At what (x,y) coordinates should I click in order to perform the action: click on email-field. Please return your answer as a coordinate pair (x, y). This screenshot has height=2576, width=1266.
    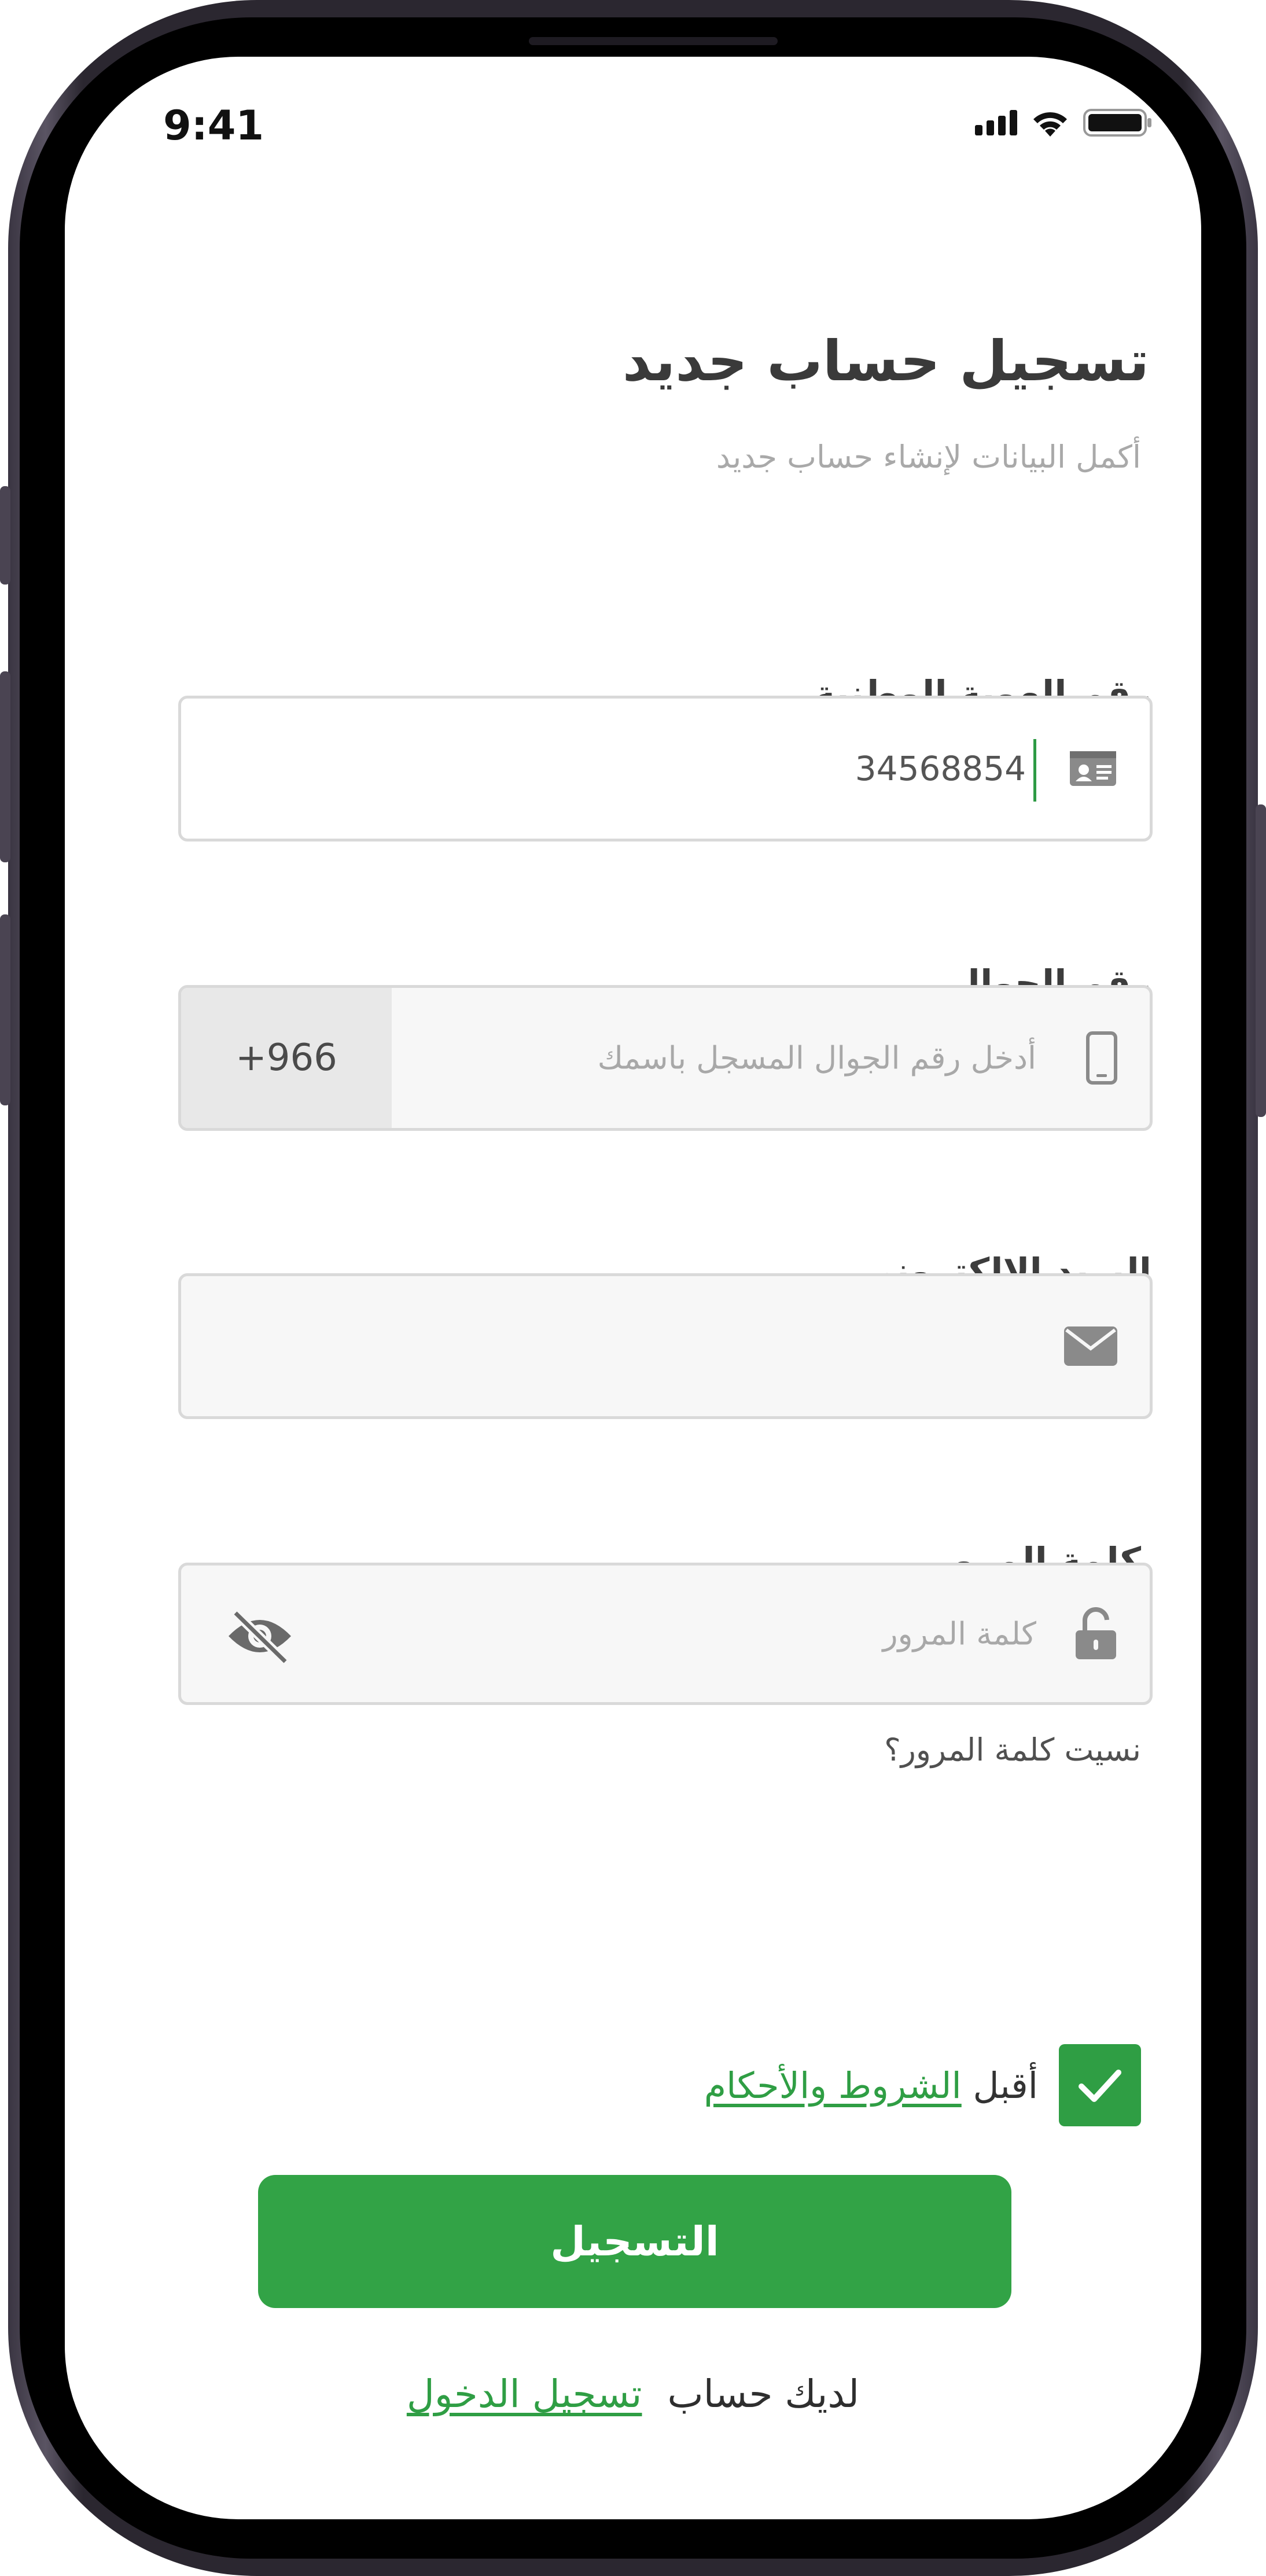
    Looking at the image, I should click on (665, 1346).